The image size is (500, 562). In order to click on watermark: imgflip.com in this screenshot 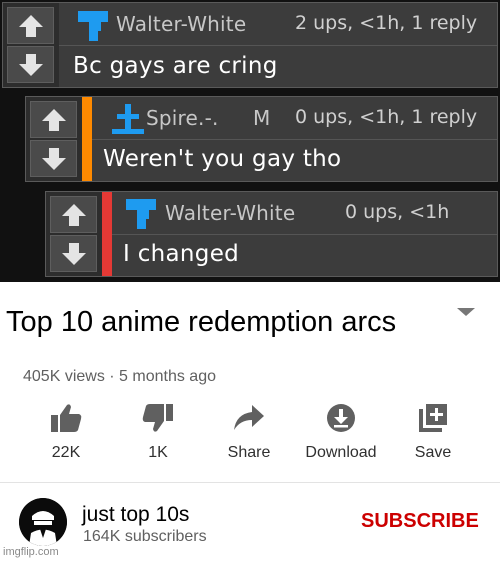, I will do `click(31, 552)`.